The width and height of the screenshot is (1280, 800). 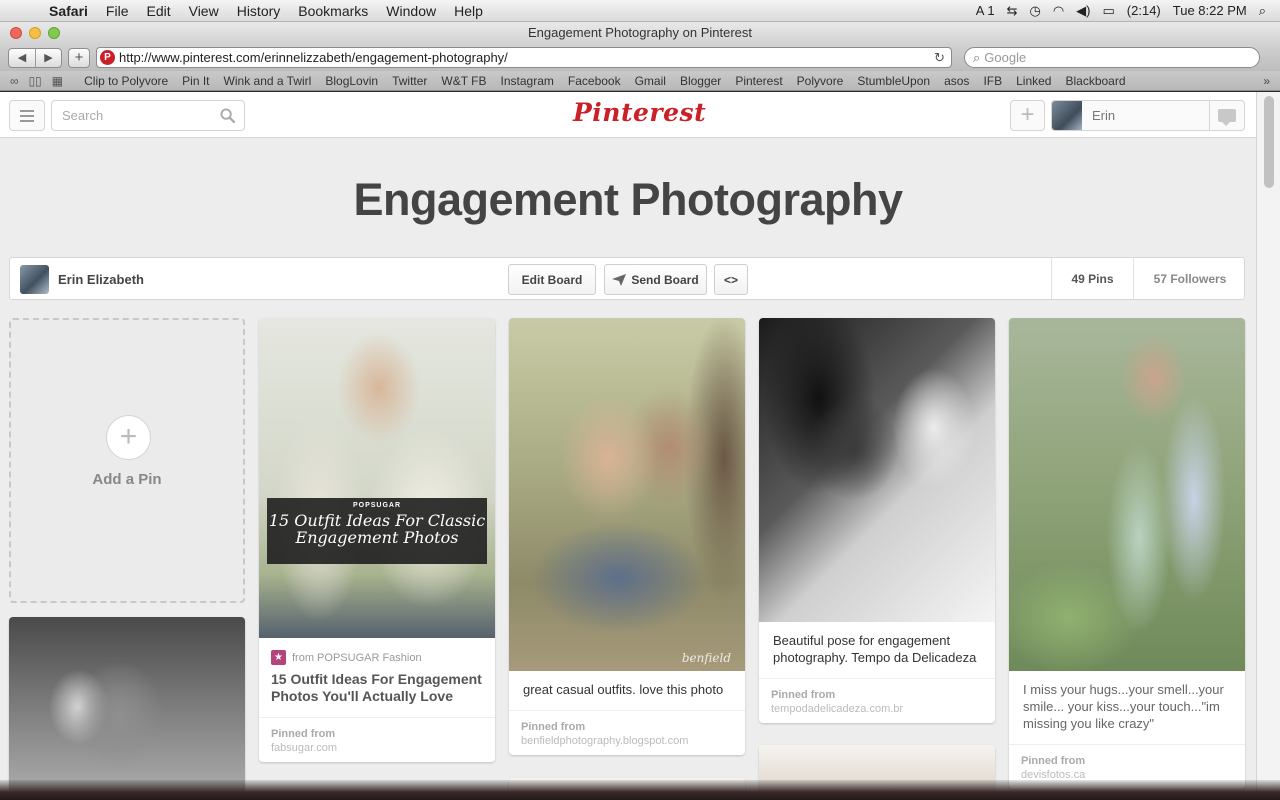 I want to click on bookmark-bloglovin: BlogLovin, so click(x=351, y=81).